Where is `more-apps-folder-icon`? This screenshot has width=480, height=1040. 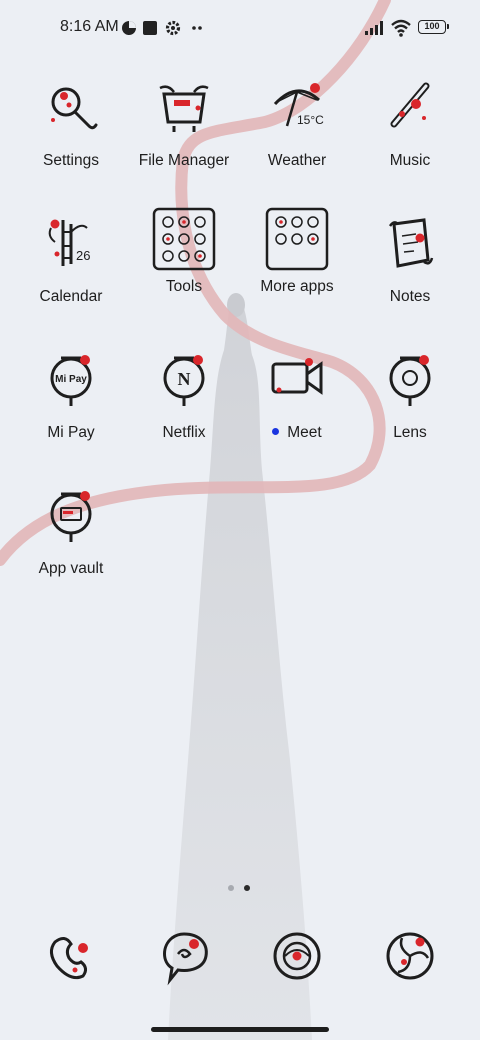 more-apps-folder-icon is located at coordinates (297, 239).